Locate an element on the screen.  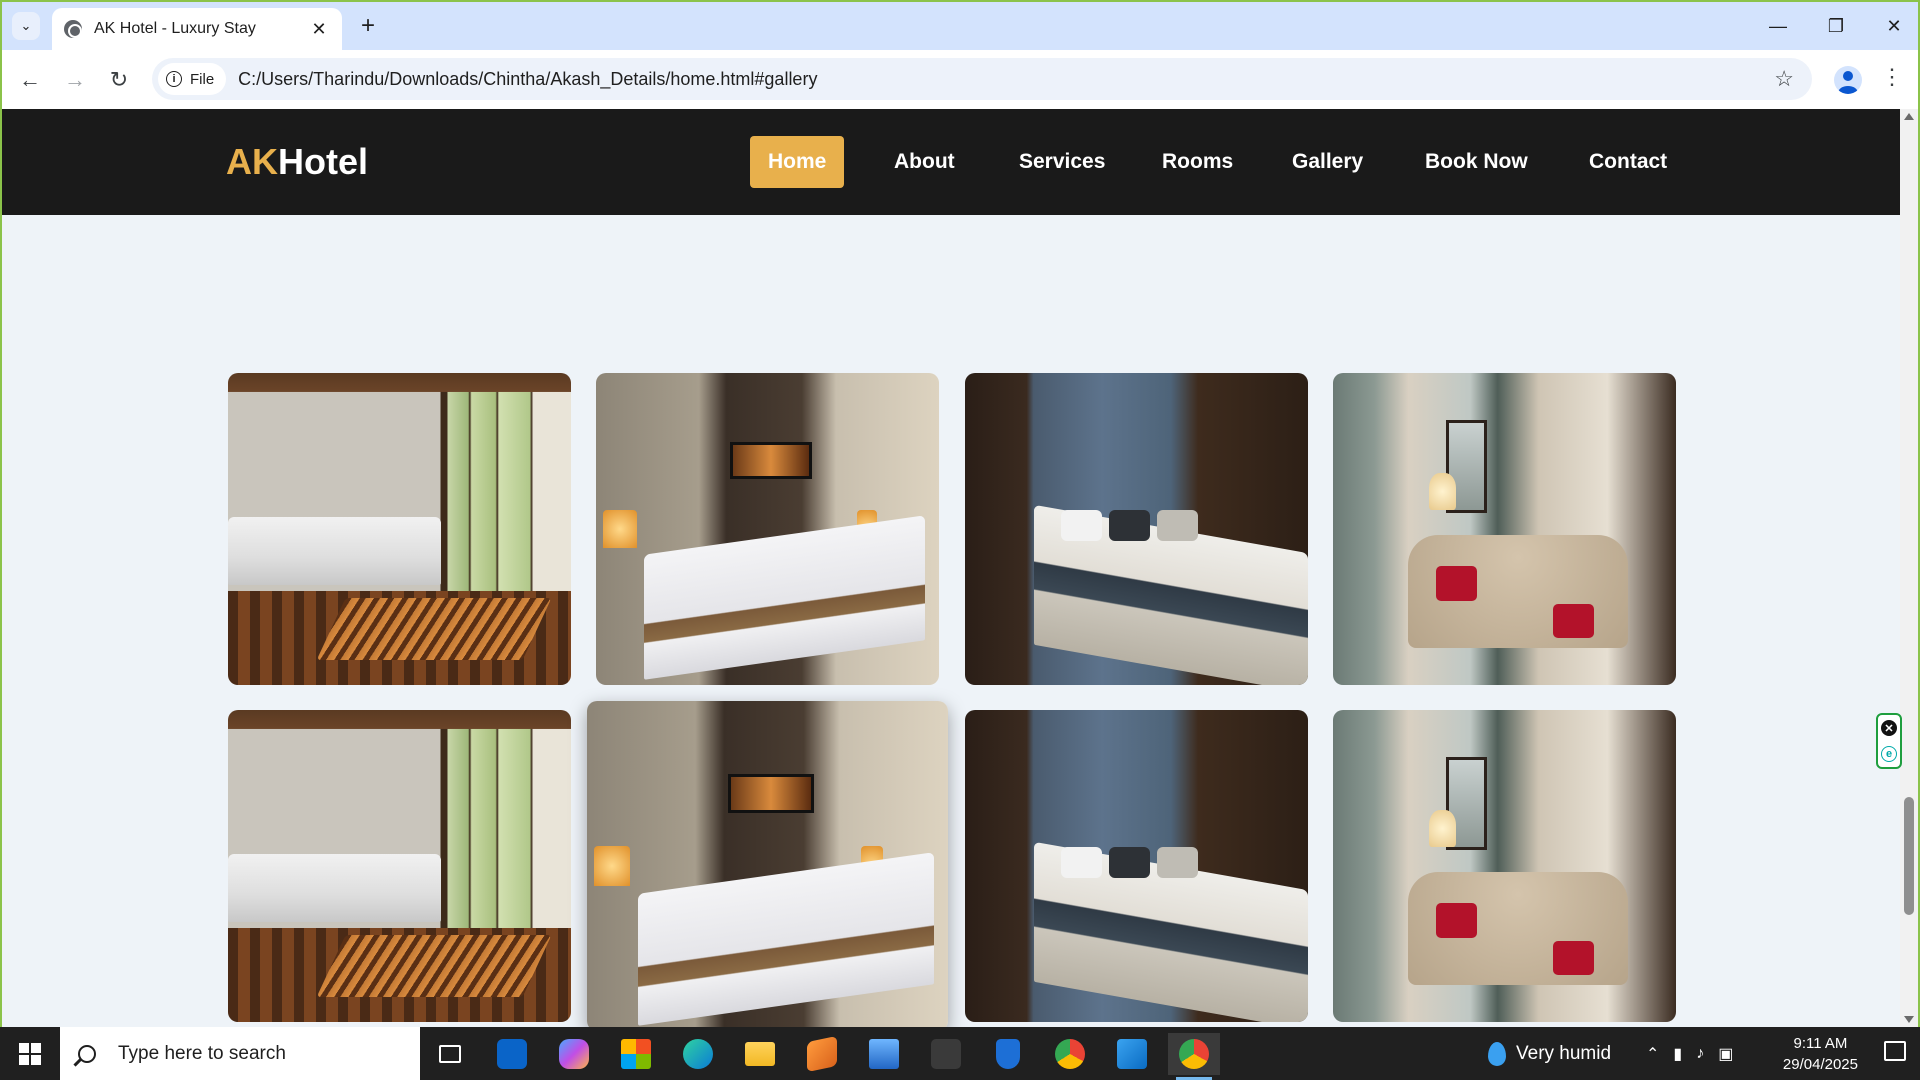
site-logo: AKHotel is located at coordinates (297, 162).